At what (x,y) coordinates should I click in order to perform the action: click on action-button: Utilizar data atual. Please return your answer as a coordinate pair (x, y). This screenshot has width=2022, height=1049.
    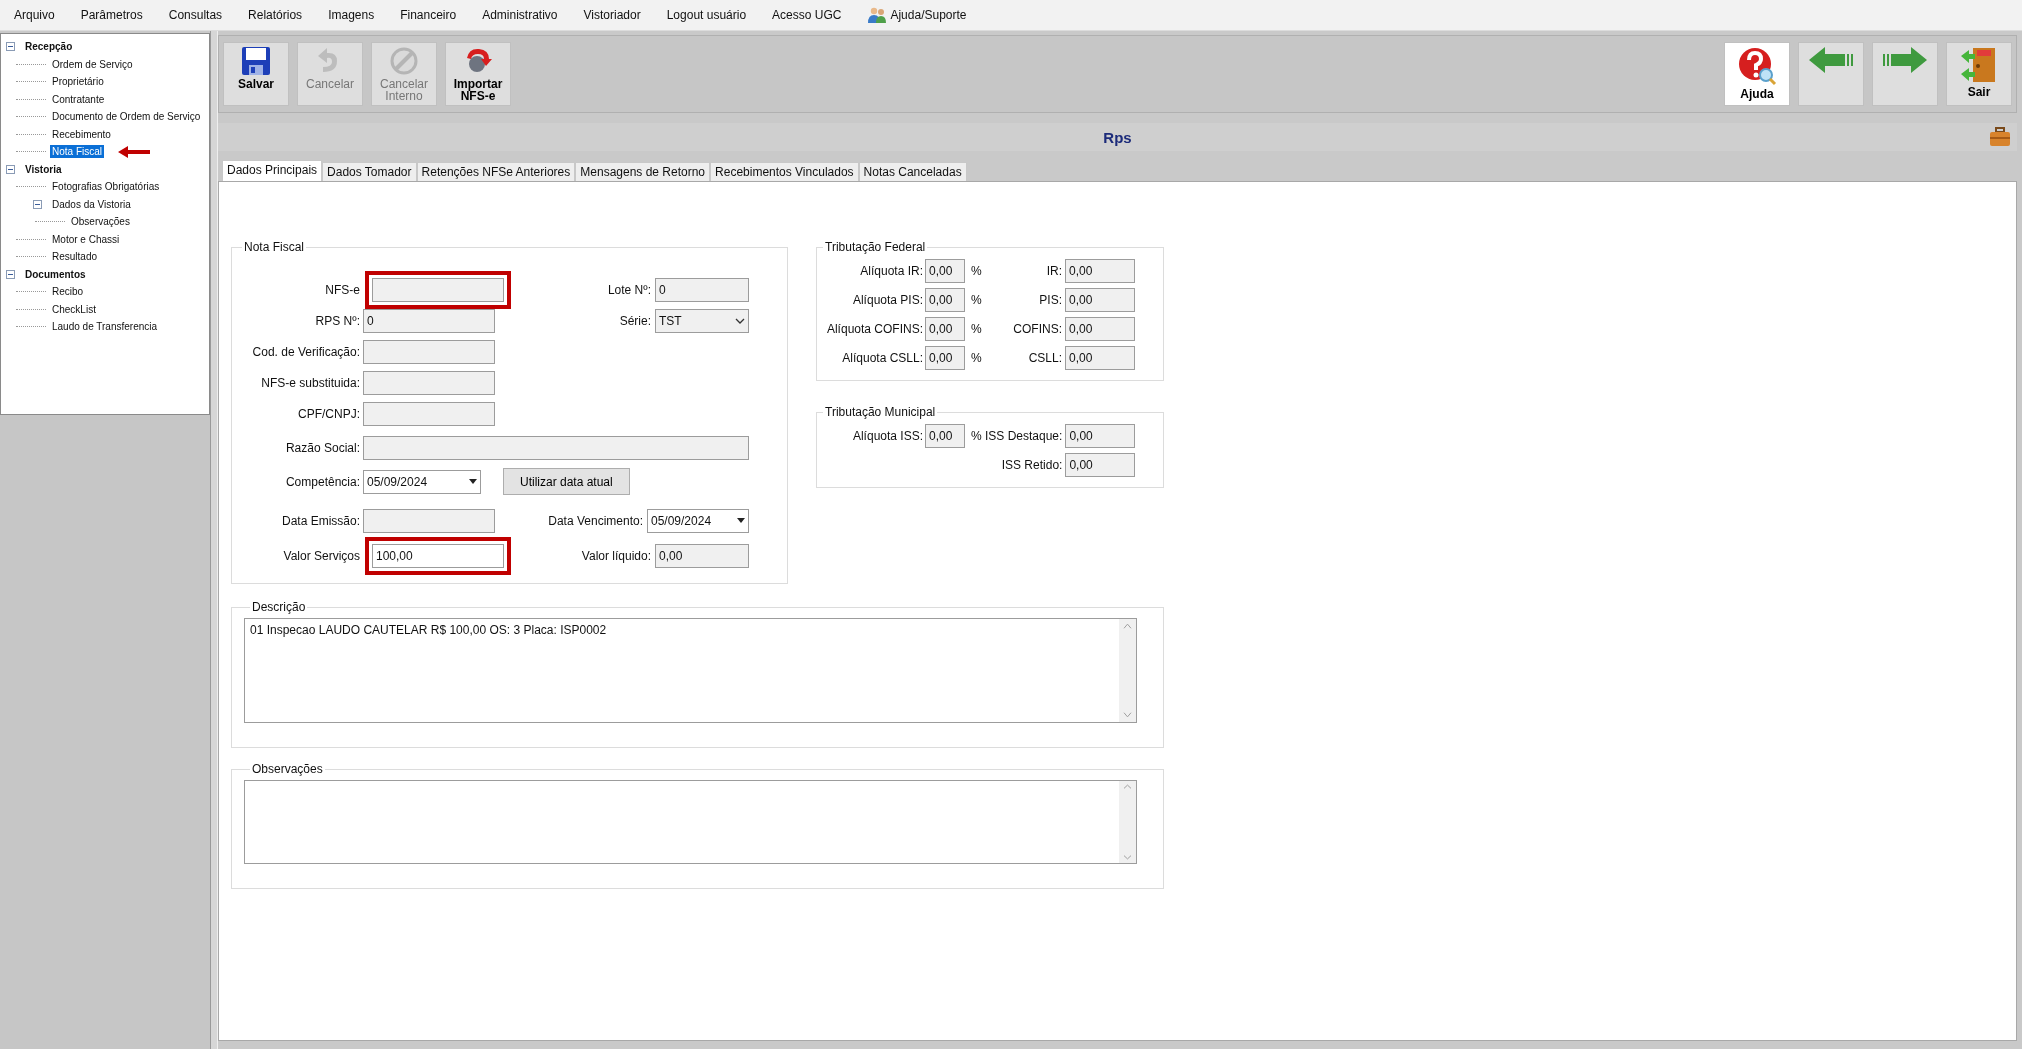
    Looking at the image, I should click on (566, 481).